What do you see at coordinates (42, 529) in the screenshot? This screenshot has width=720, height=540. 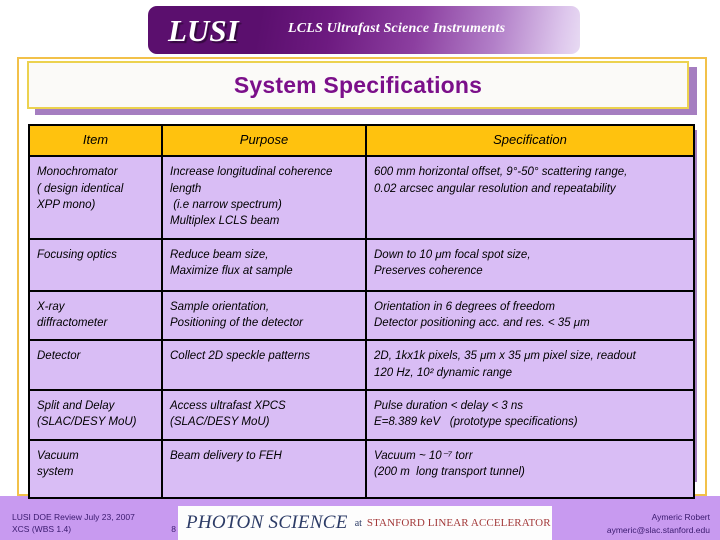 I see `footer-wbs-text: XCS (WBS 1.4)` at bounding box center [42, 529].